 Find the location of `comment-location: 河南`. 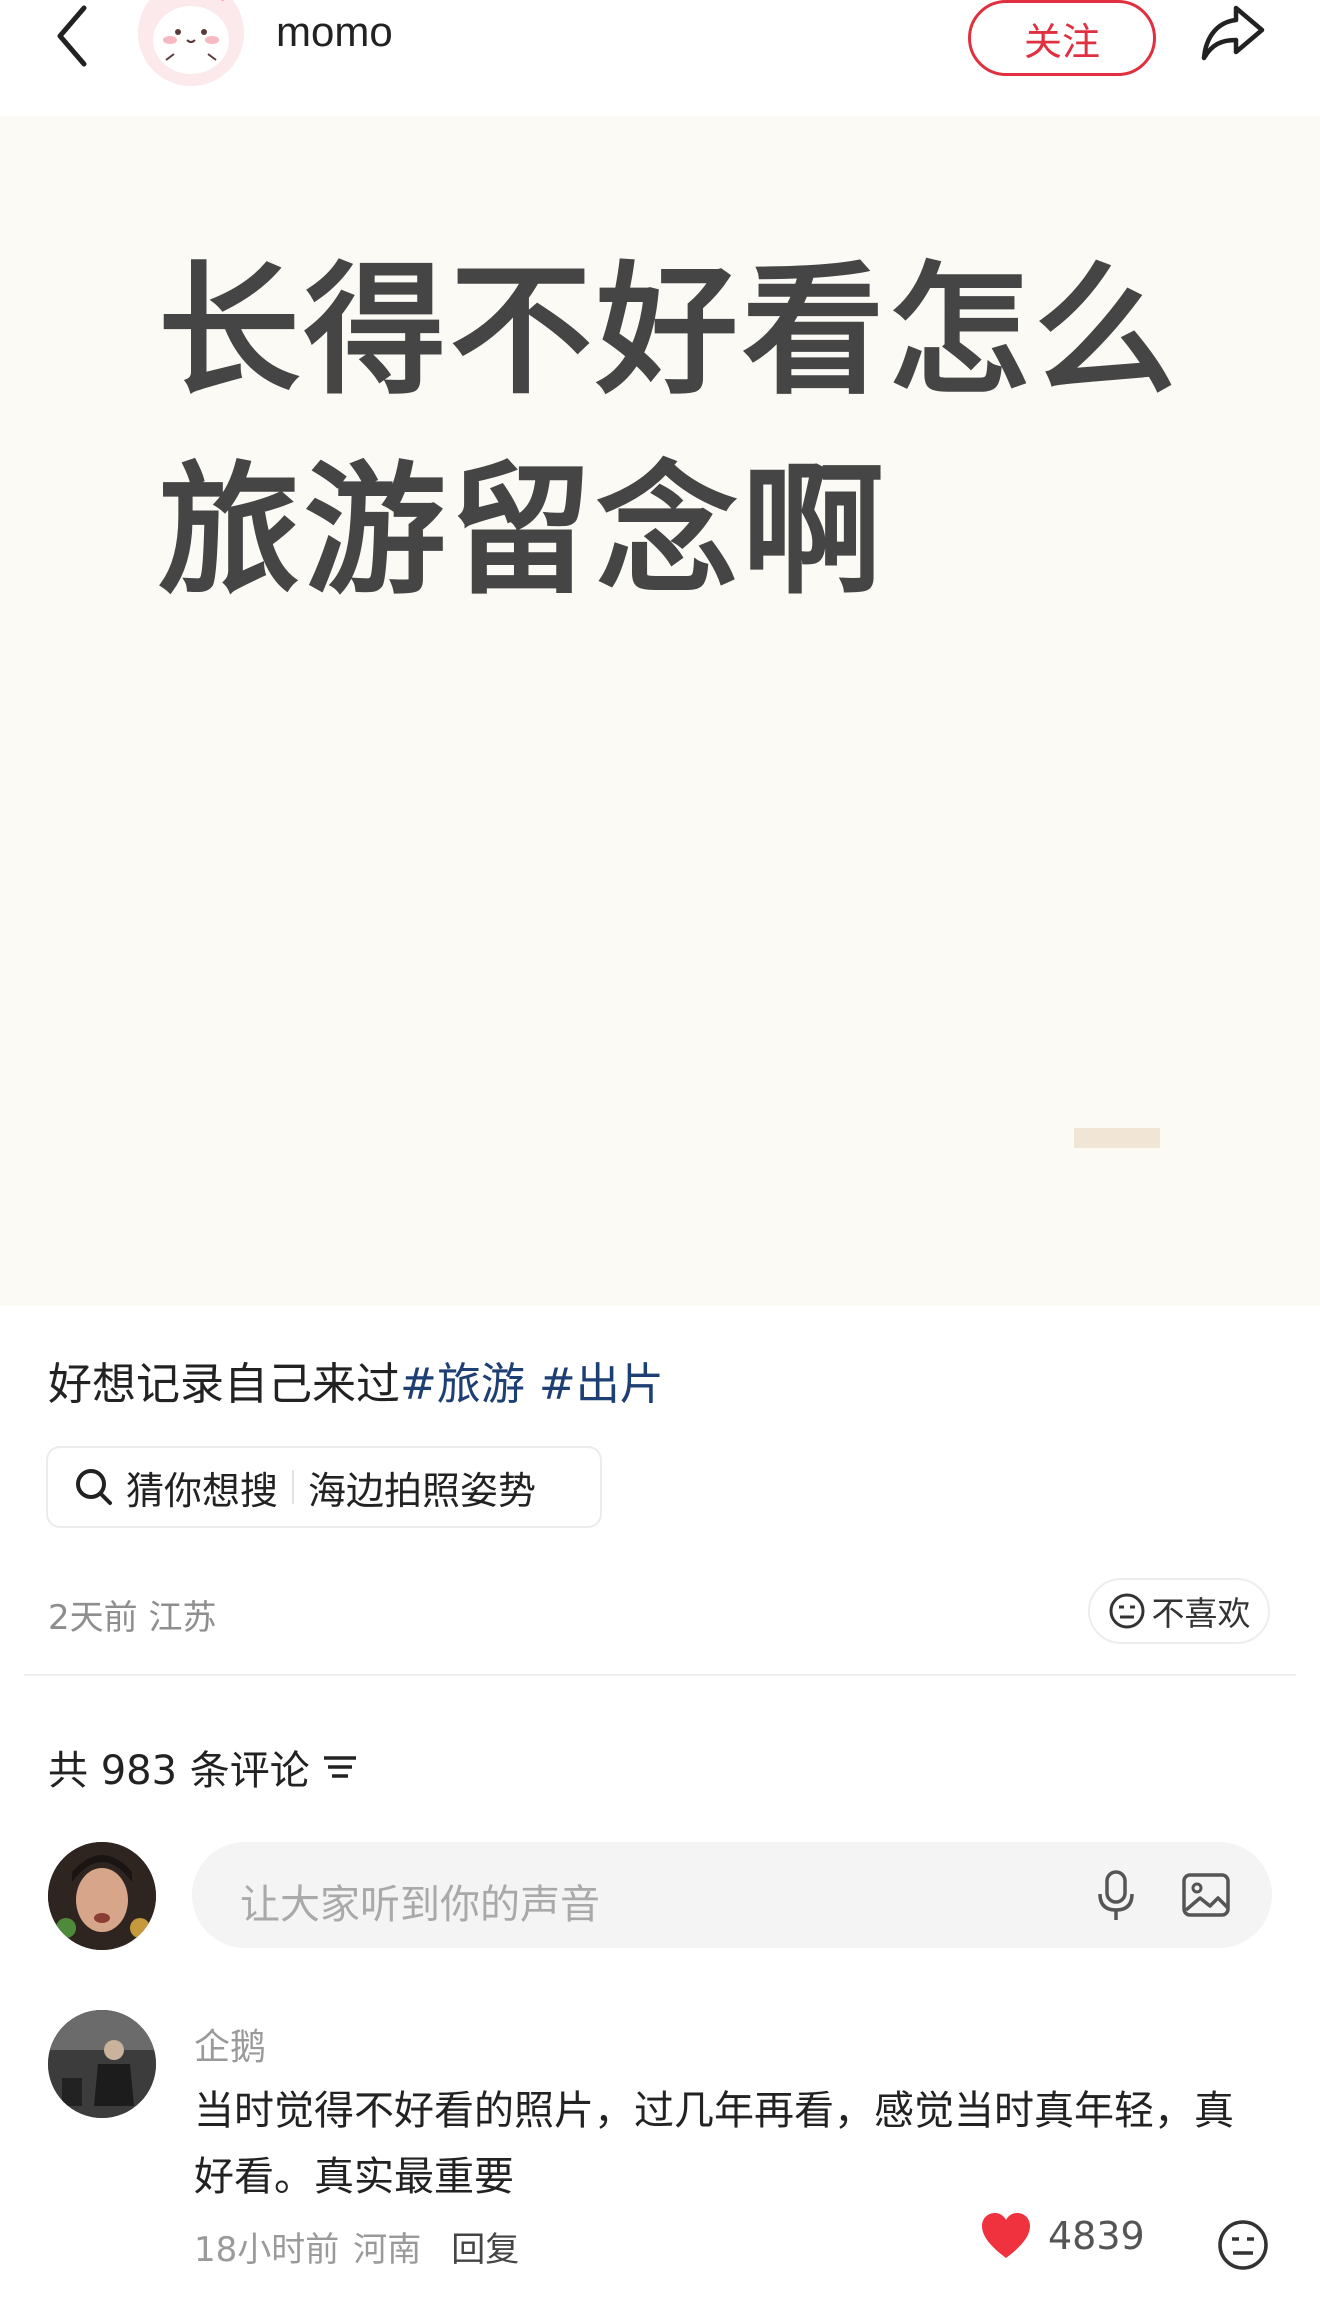

comment-location: 河南 is located at coordinates (387, 2250).